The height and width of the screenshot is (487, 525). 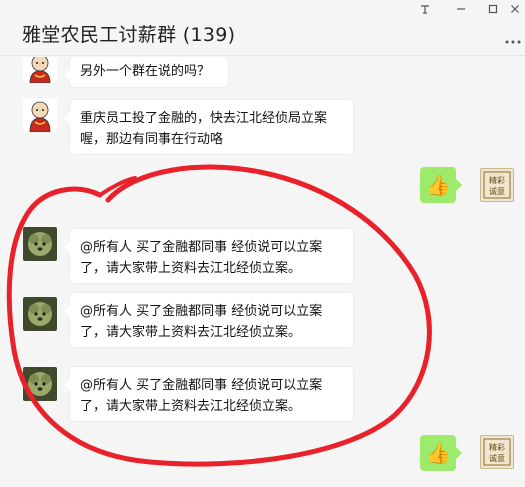 I want to click on message-bubble: 另外一个群在说的吗？, so click(x=146, y=72).